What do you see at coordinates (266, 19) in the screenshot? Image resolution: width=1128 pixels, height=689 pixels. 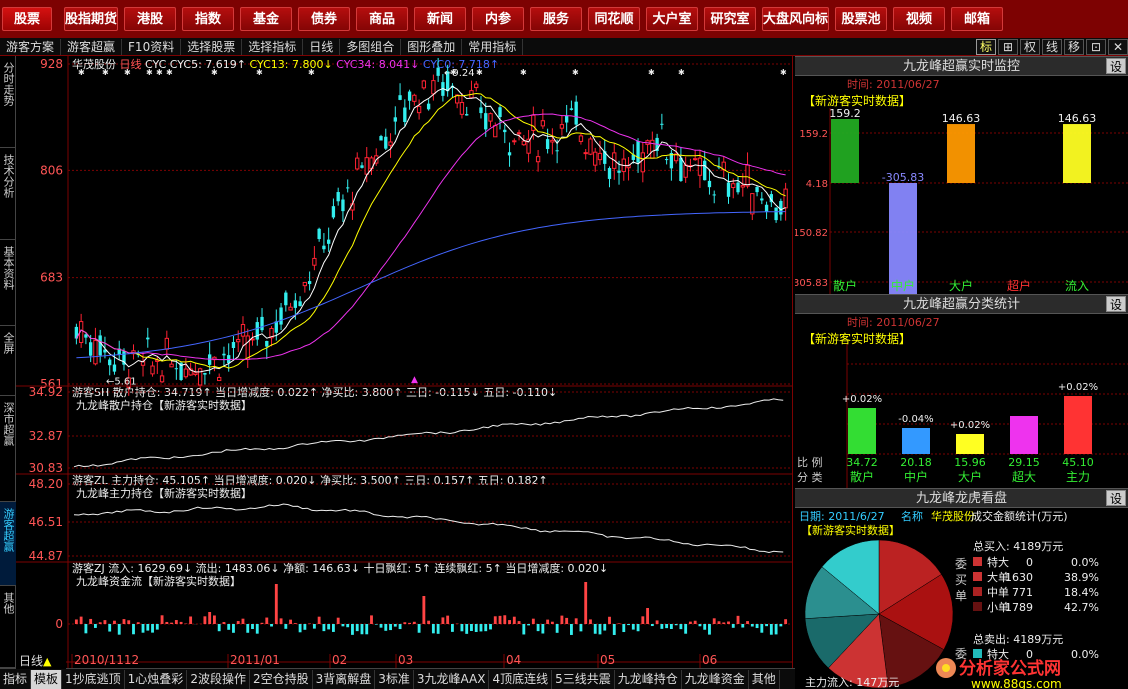 I see `top-menu-4: 基金` at bounding box center [266, 19].